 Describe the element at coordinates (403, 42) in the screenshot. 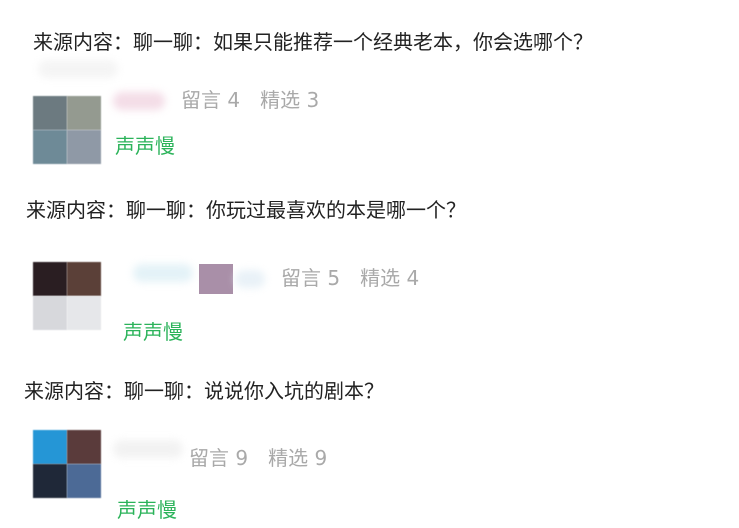

I see `article-title: 如果只能推荐一个经典老本，你会选哪个？` at that location.